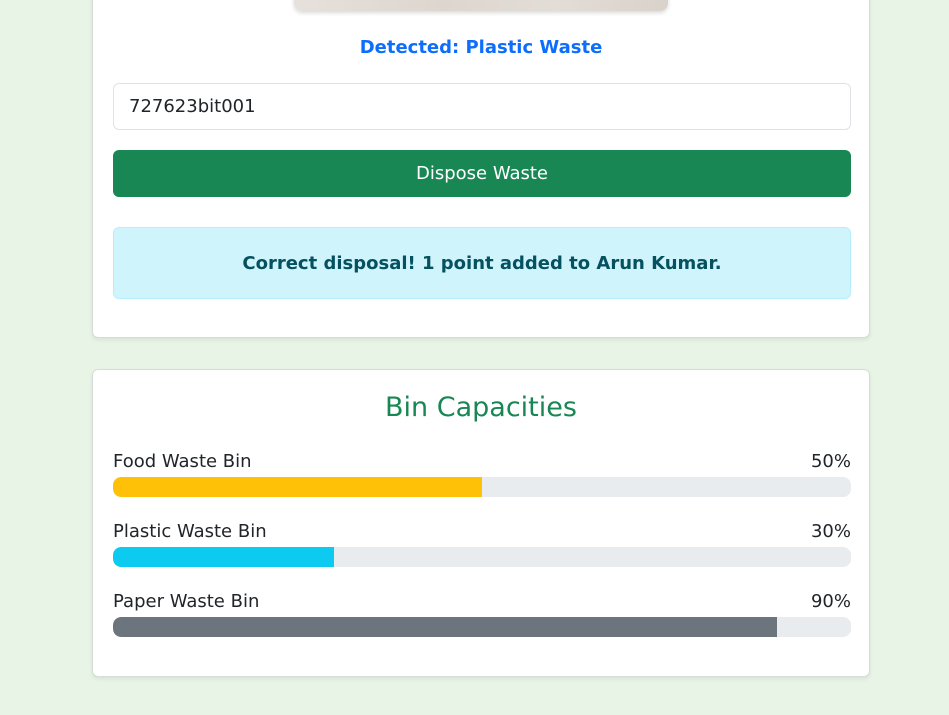 Image resolution: width=949 pixels, height=715 pixels. What do you see at coordinates (482, 615) in the screenshot?
I see `bin-row-paper: Paper Waste Bin 90%` at bounding box center [482, 615].